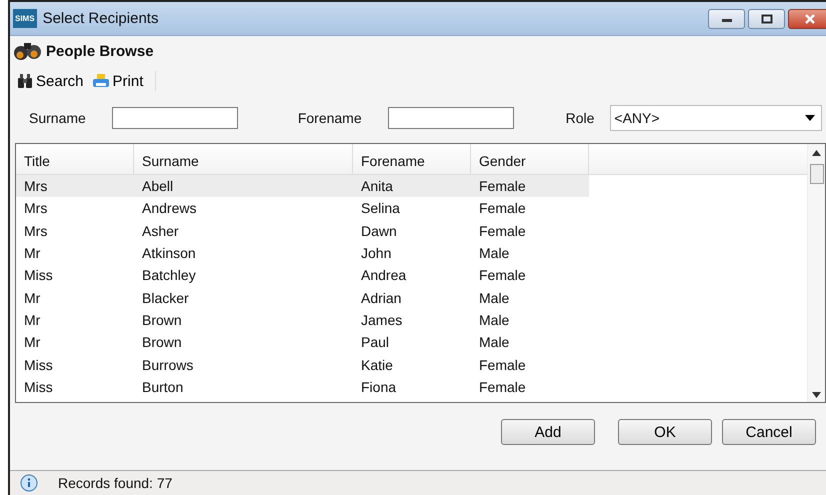  I want to click on forename-field, so click(451, 118).